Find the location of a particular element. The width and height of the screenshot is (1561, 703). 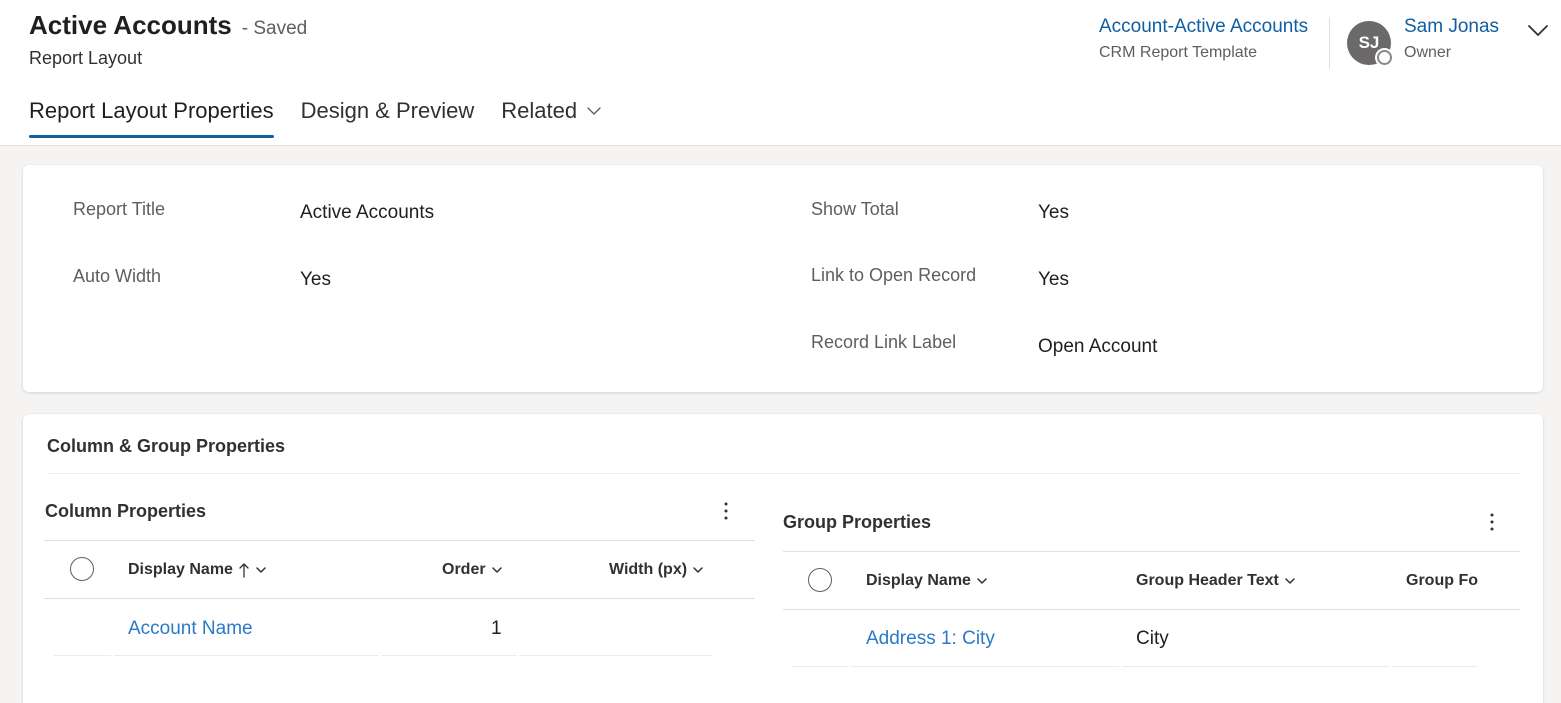

tab-related: Related is located at coordinates (551, 118).